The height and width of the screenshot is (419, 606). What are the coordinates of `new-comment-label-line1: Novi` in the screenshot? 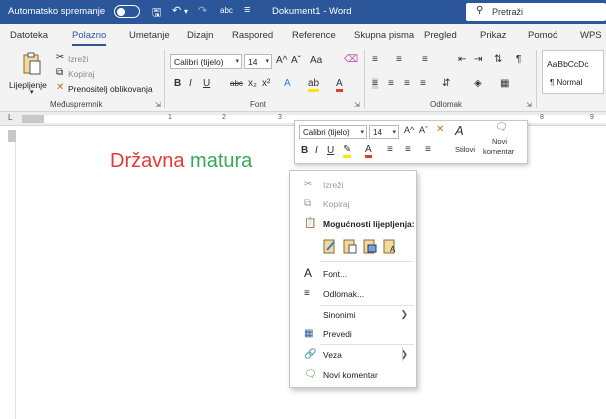 It's located at (499, 141).